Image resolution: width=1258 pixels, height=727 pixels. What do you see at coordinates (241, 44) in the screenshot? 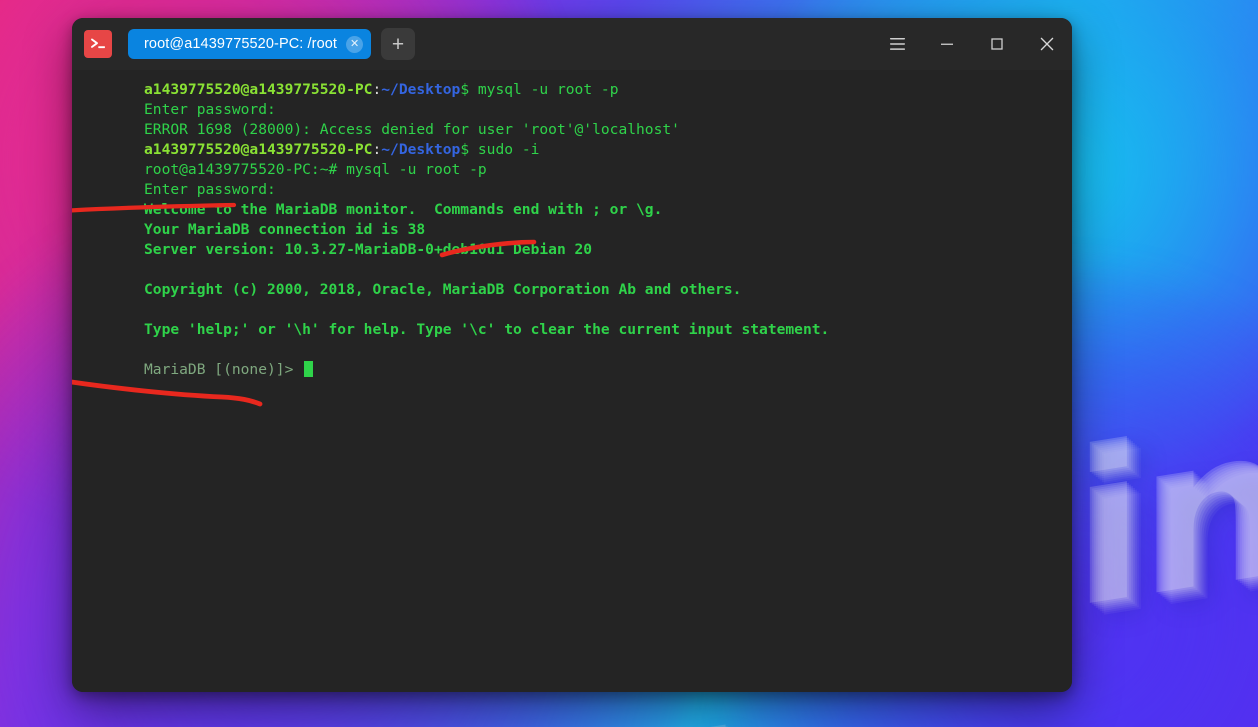
I see `tab-title: root@a1439775520-PC: /root` at bounding box center [241, 44].